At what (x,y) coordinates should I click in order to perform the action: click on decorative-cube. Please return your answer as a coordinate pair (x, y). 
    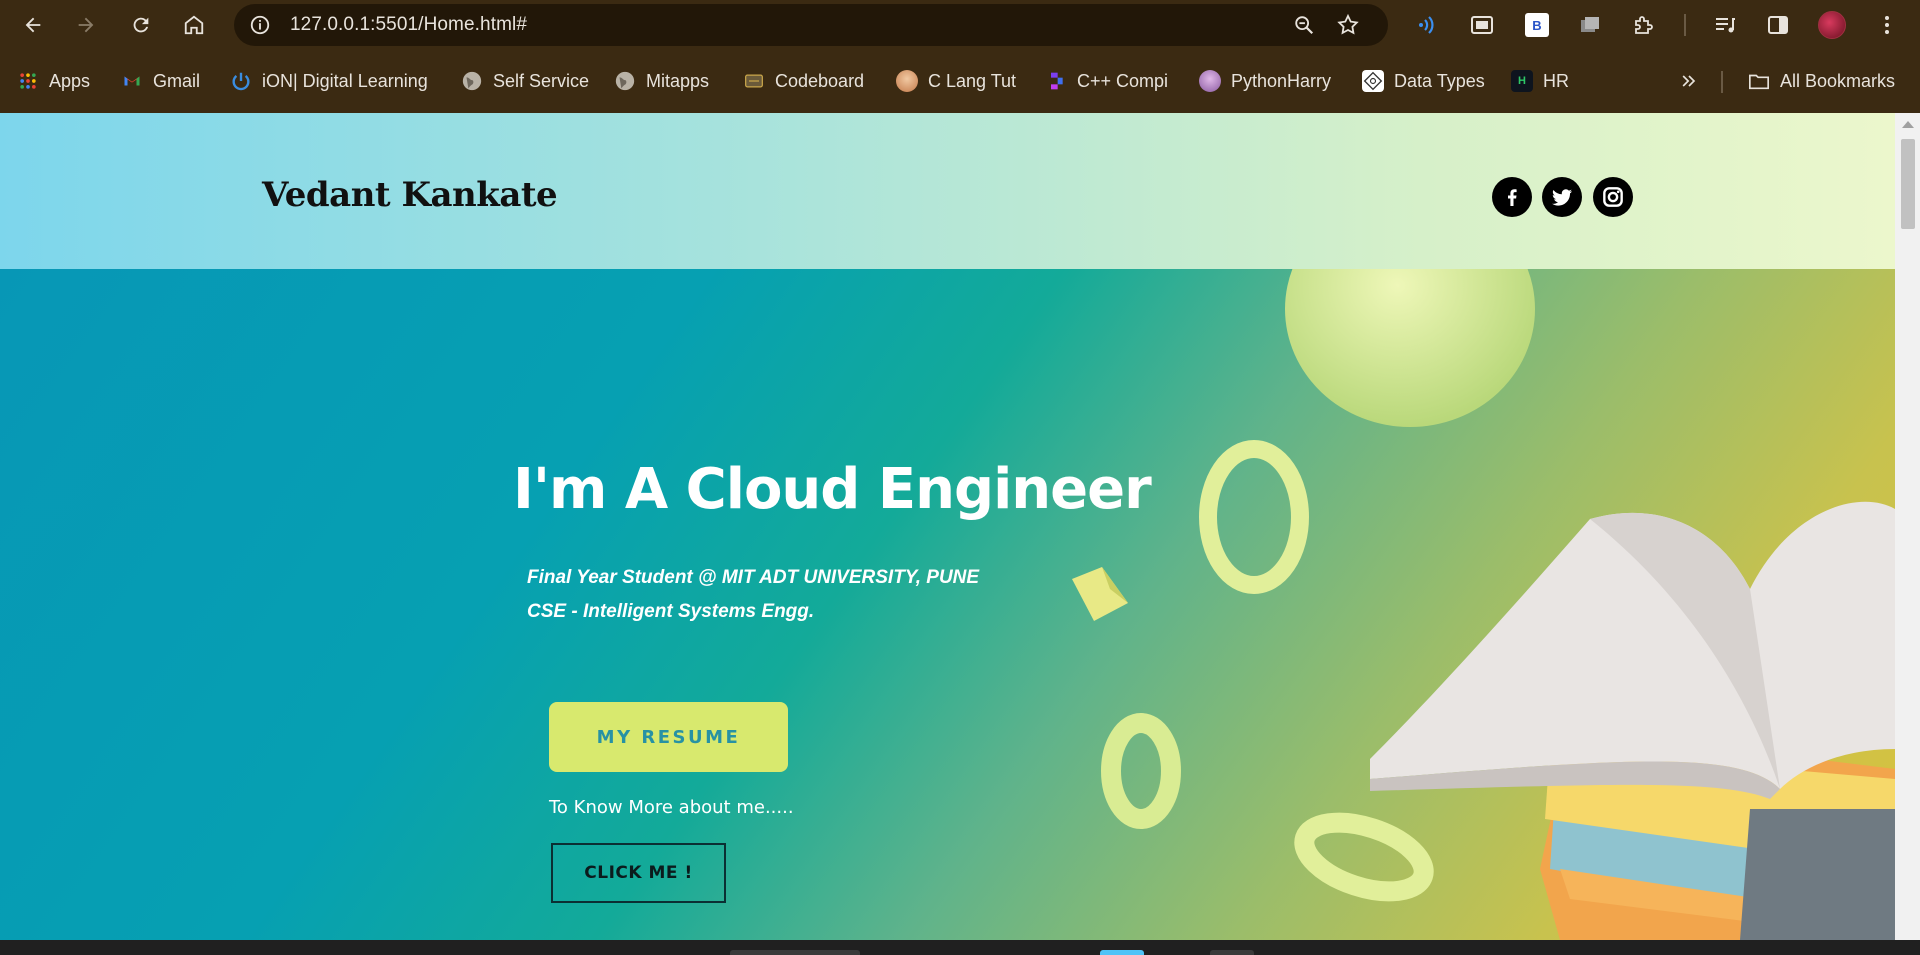
    Looking at the image, I should click on (1100, 594).